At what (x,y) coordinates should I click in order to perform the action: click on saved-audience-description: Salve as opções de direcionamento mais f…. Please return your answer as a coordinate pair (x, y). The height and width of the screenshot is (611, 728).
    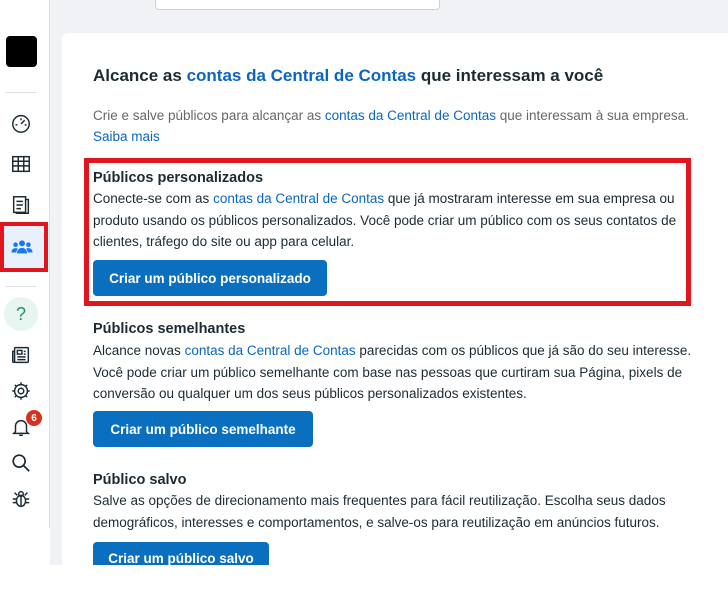
    Looking at the image, I should click on (393, 511).